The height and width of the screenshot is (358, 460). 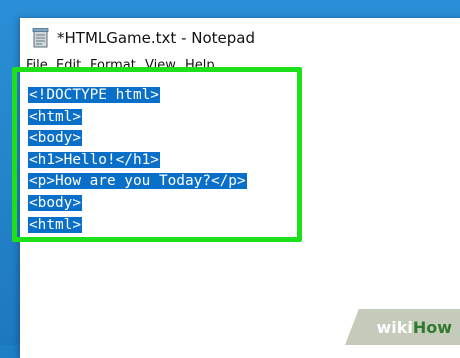 I want to click on wikihow-watermark: wikiHow, so click(x=414, y=327).